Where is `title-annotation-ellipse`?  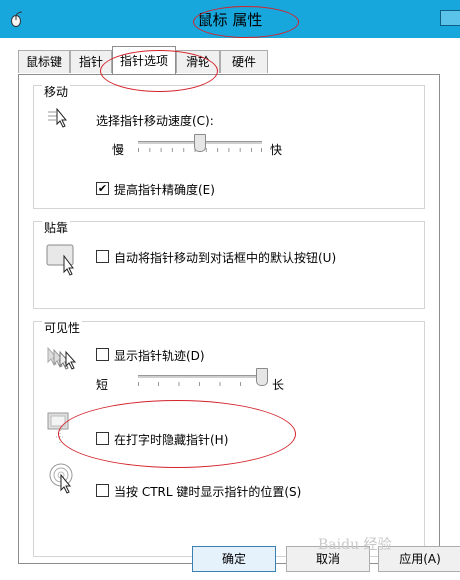 title-annotation-ellipse is located at coordinates (246, 22).